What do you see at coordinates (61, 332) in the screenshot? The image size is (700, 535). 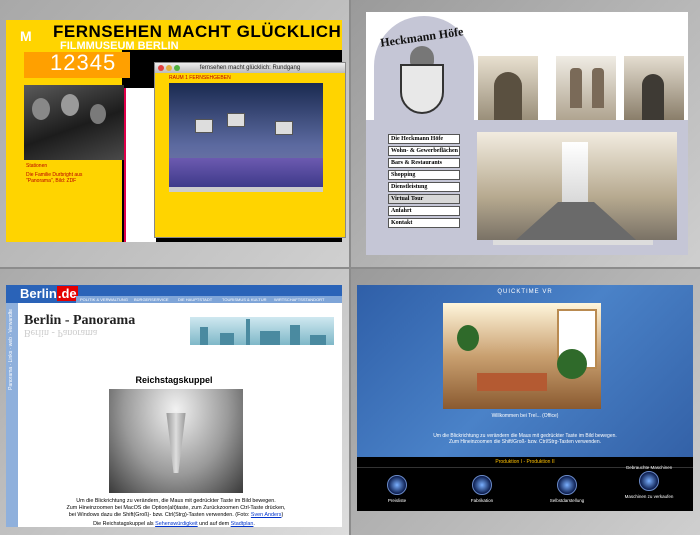 I see `page-title-reflection: Berlin - Panorama` at bounding box center [61, 332].